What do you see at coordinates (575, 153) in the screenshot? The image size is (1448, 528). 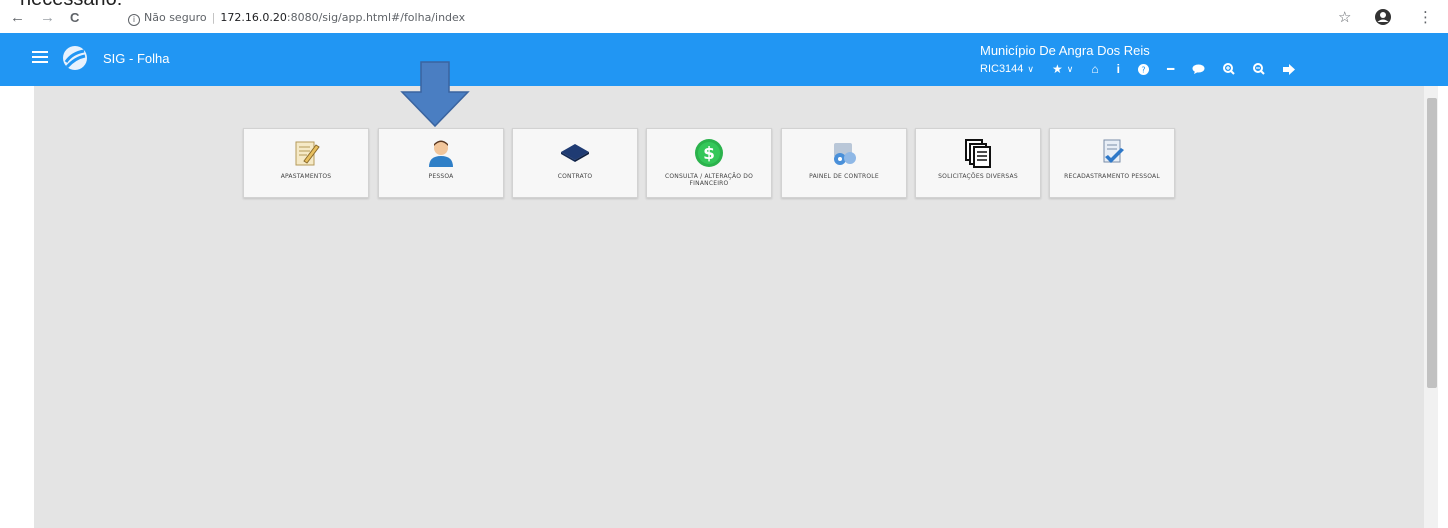 I see `contract-book-icon` at bounding box center [575, 153].